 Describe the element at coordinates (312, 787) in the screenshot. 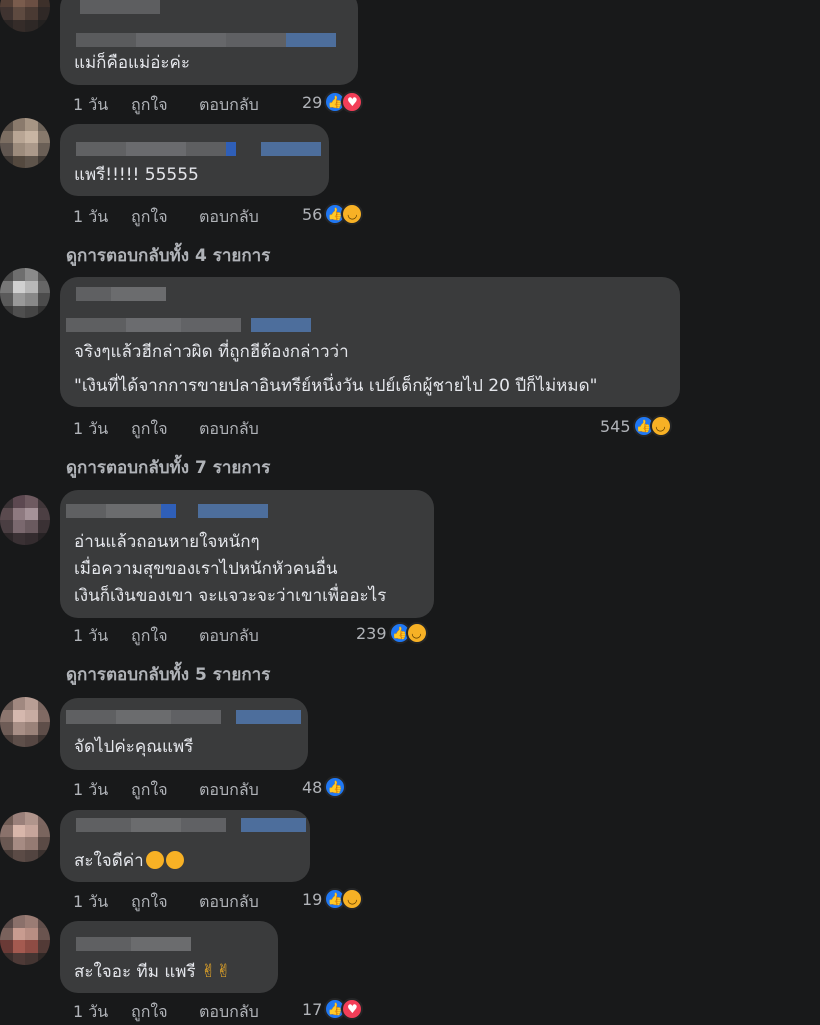

I see `reaction-count: 48` at that location.